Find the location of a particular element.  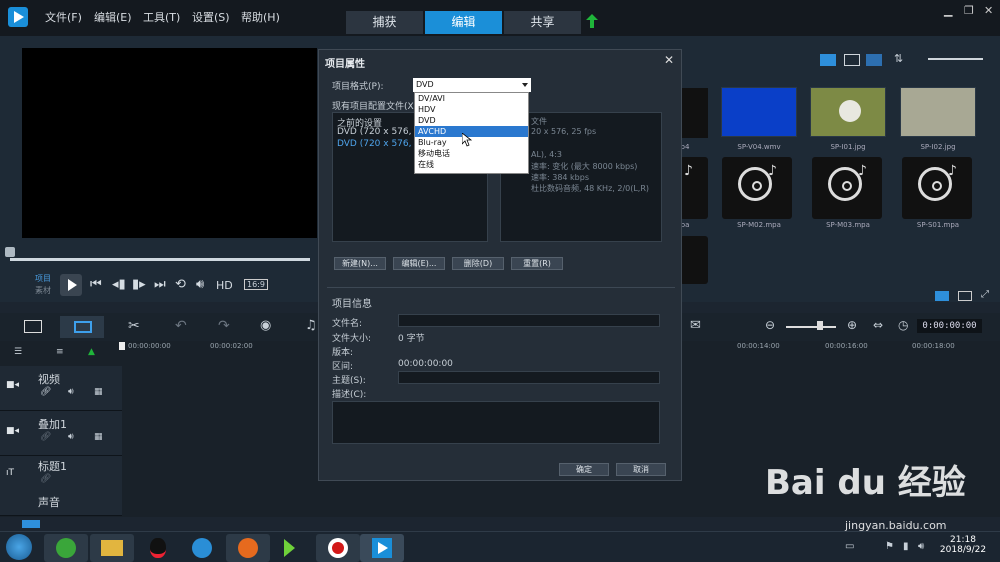

play-button is located at coordinates (71, 285).